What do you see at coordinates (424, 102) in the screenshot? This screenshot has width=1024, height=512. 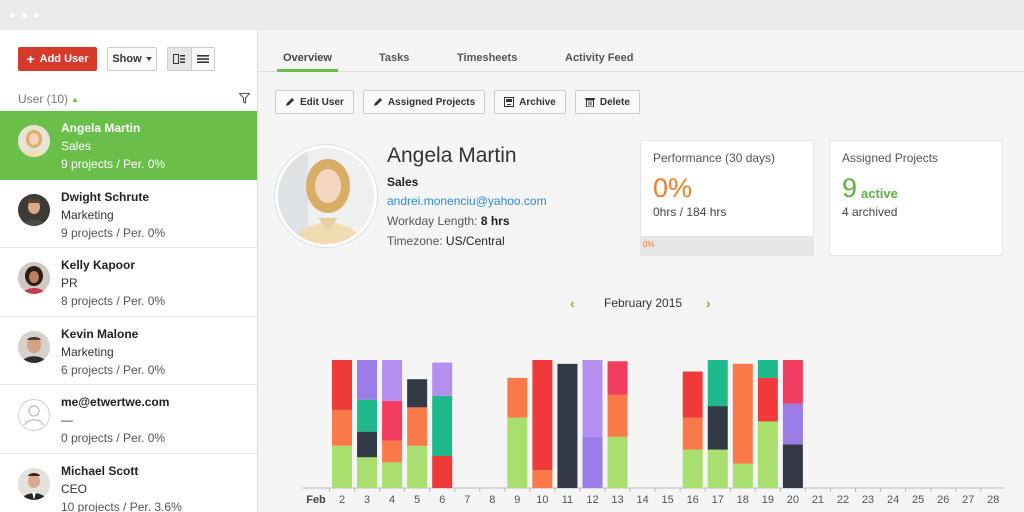 I see `assigned-projects-button: Assigned Projects` at bounding box center [424, 102].